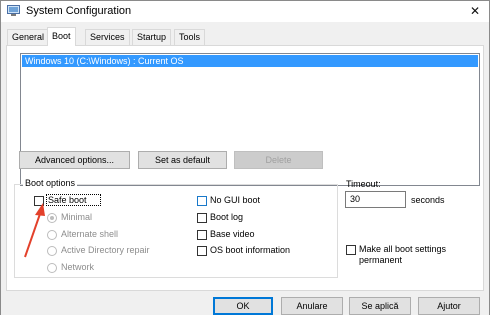  What do you see at coordinates (90, 234) in the screenshot?
I see `alternate-shell-label: Alternate shell` at bounding box center [90, 234].